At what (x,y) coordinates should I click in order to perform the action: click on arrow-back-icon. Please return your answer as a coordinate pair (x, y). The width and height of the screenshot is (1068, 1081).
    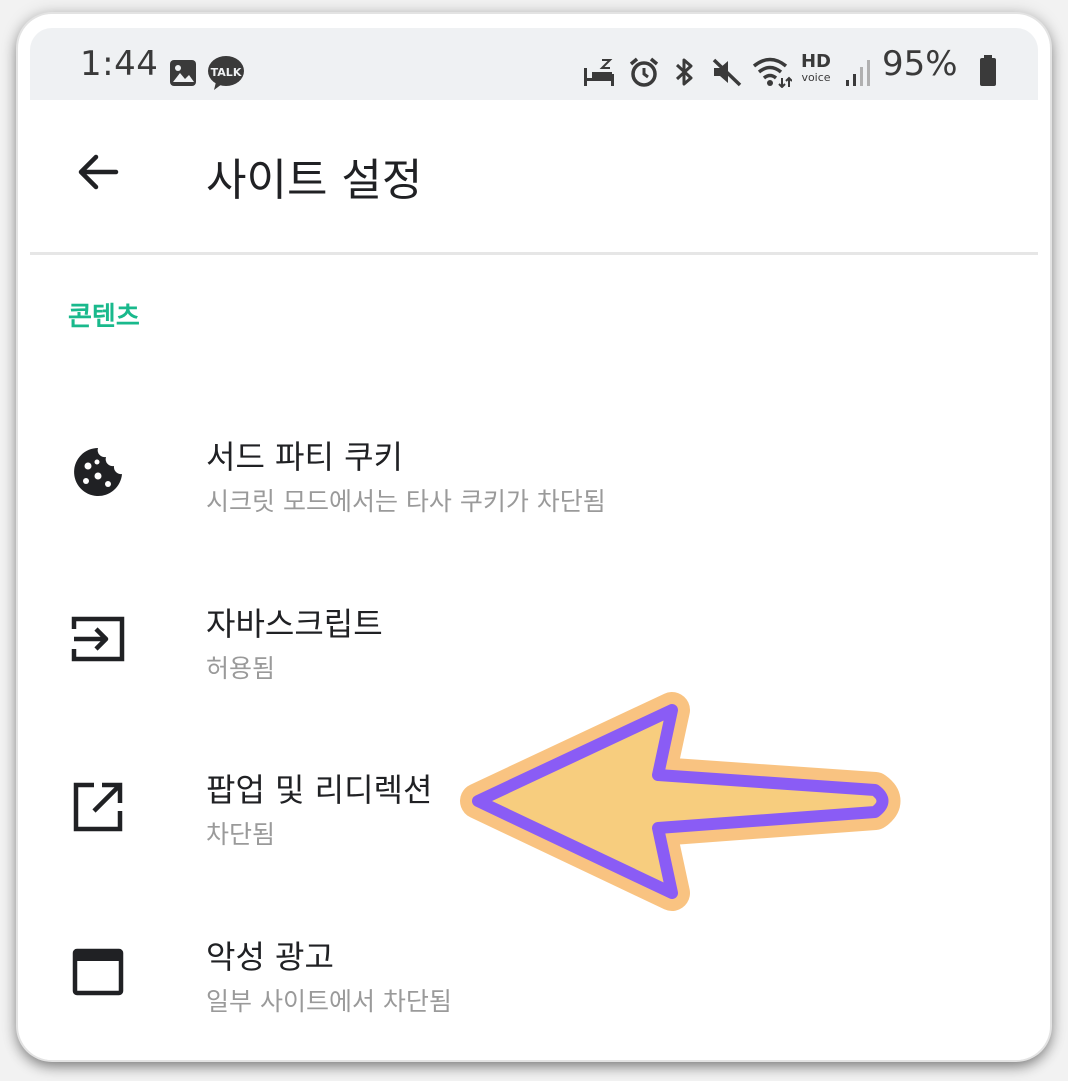
    Looking at the image, I should click on (98, 172).